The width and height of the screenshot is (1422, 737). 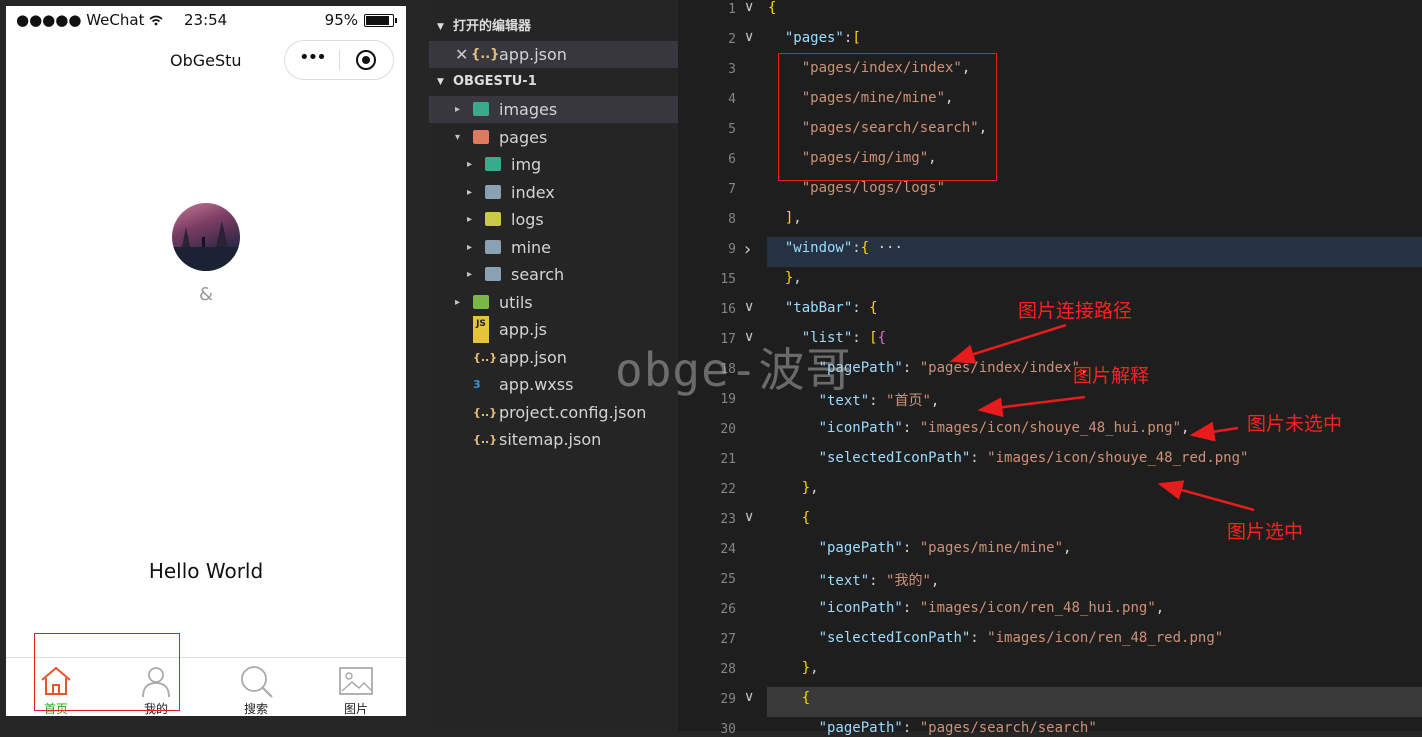 What do you see at coordinates (1214, 431) in the screenshot?
I see `arrow-unselected` at bounding box center [1214, 431].